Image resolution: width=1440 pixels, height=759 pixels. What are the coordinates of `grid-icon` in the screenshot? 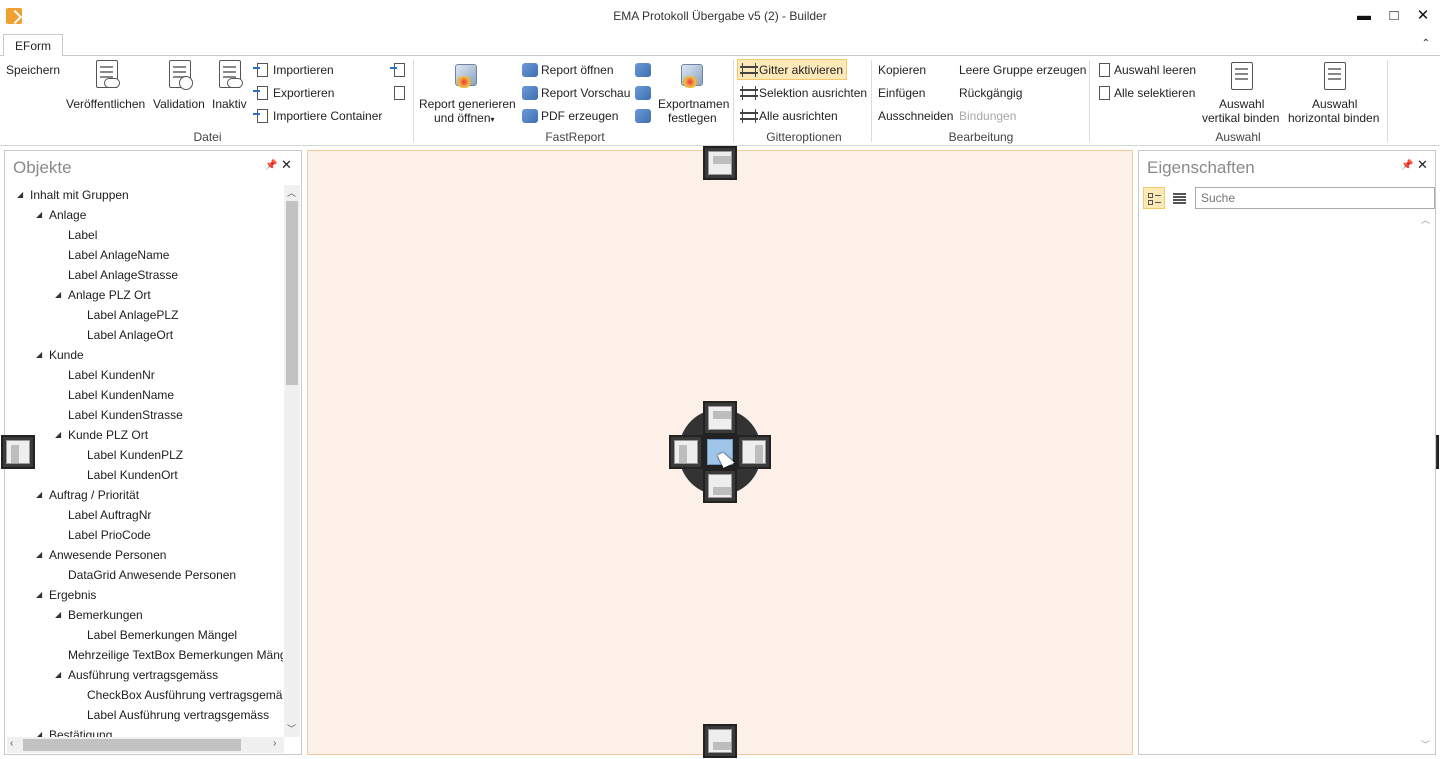 It's located at (749, 70).